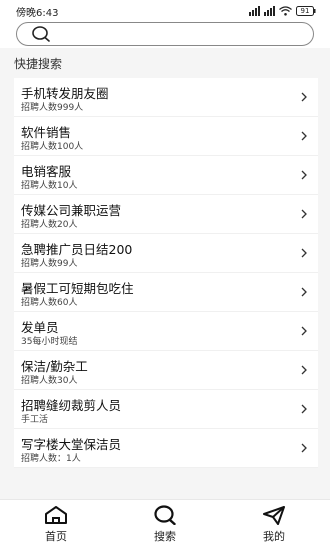  Describe the element at coordinates (51, 459) in the screenshot. I see `list-item-subtitle: 招聘人数：1人` at that location.